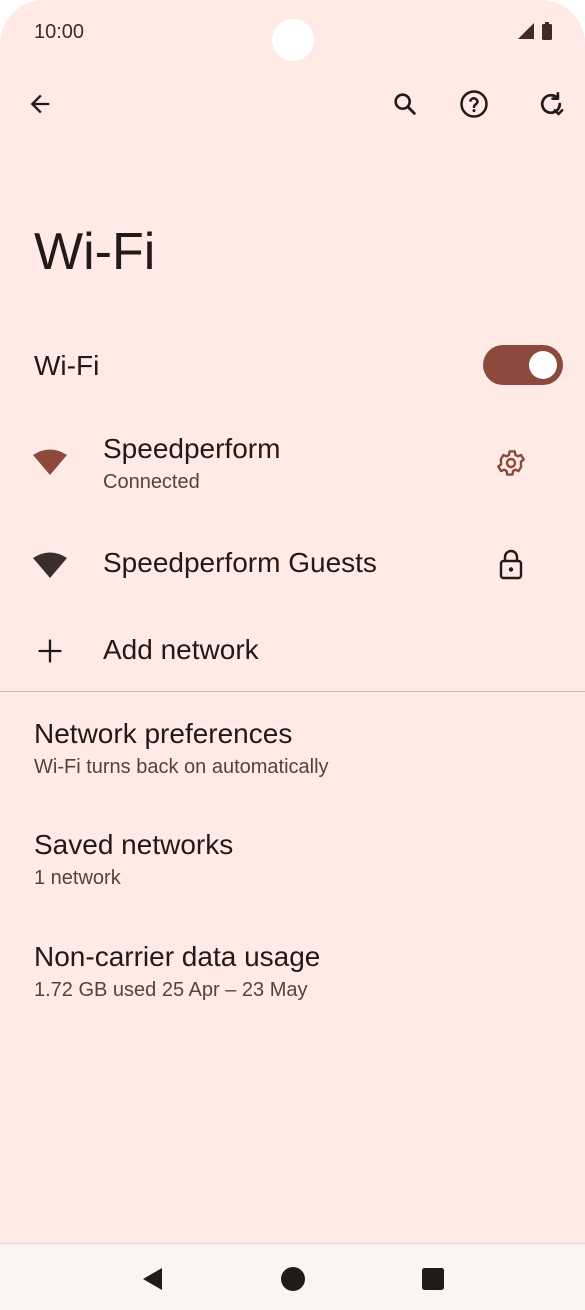  What do you see at coordinates (163, 733) in the screenshot?
I see `preference-title: Network preferences` at bounding box center [163, 733].